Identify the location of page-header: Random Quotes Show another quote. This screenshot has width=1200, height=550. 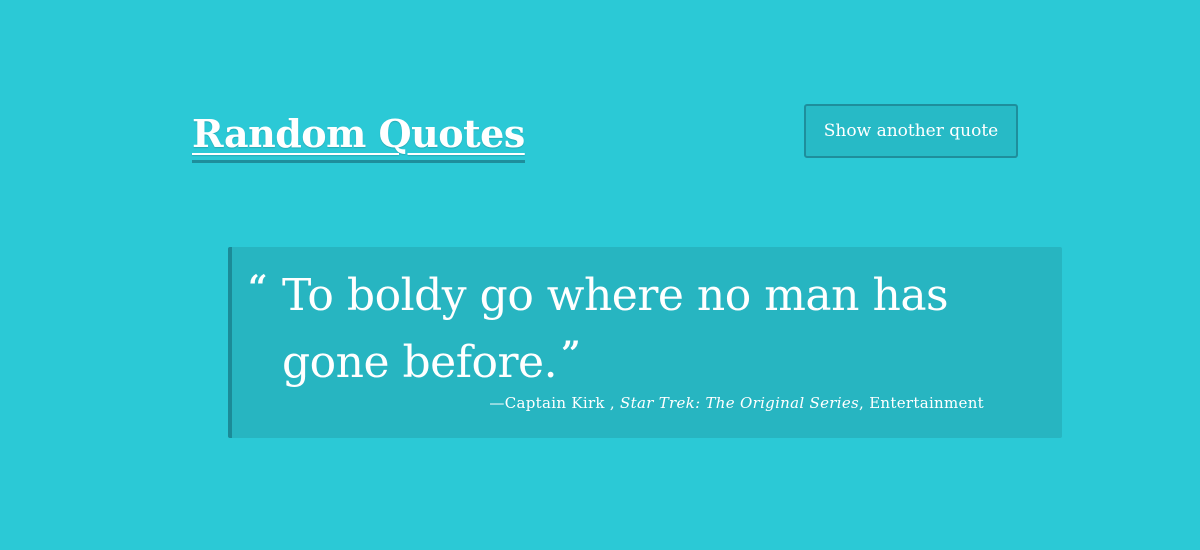
(605, 134).